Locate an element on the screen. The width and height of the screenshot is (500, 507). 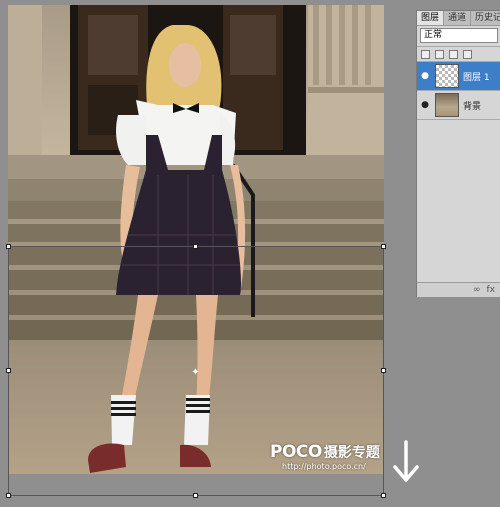
layers-panel: 图层 通道 历史记 正常 ● 图层 1 ● 背景 ∞ fx is located at coordinates (458, 153).